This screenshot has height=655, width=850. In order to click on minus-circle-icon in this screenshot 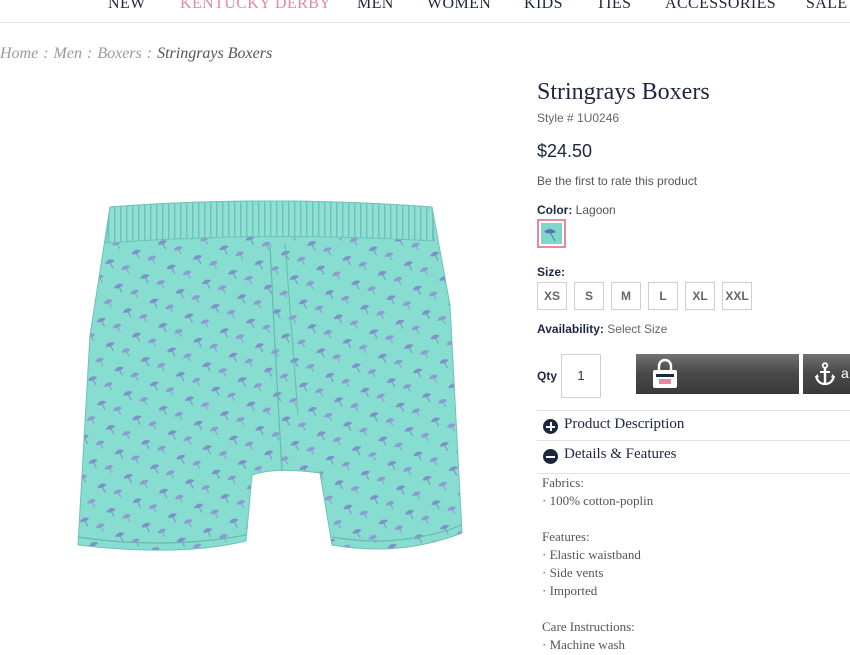, I will do `click(550, 456)`.